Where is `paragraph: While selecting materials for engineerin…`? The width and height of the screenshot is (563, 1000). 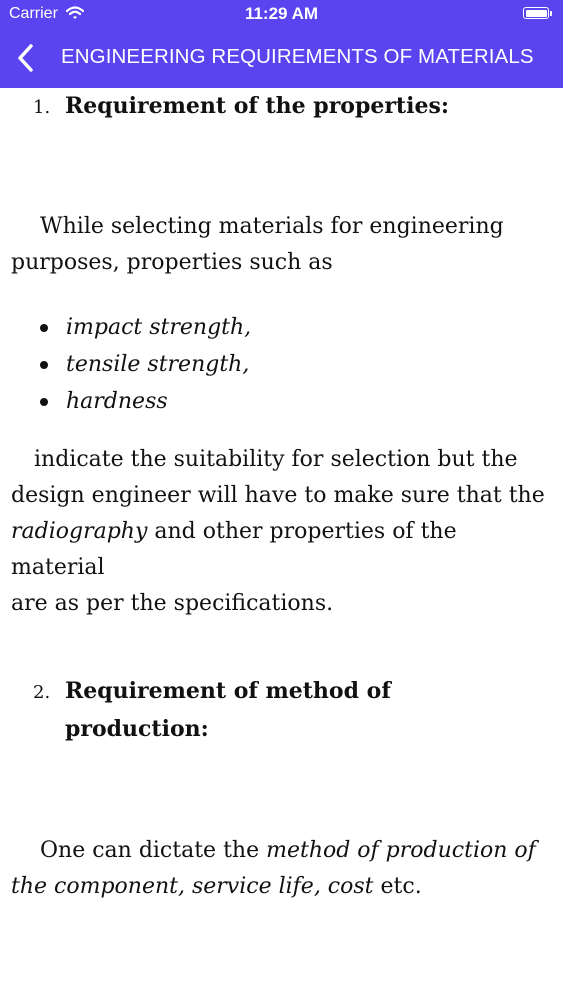 paragraph: While selecting materials for engineerin… is located at coordinates (283, 245).